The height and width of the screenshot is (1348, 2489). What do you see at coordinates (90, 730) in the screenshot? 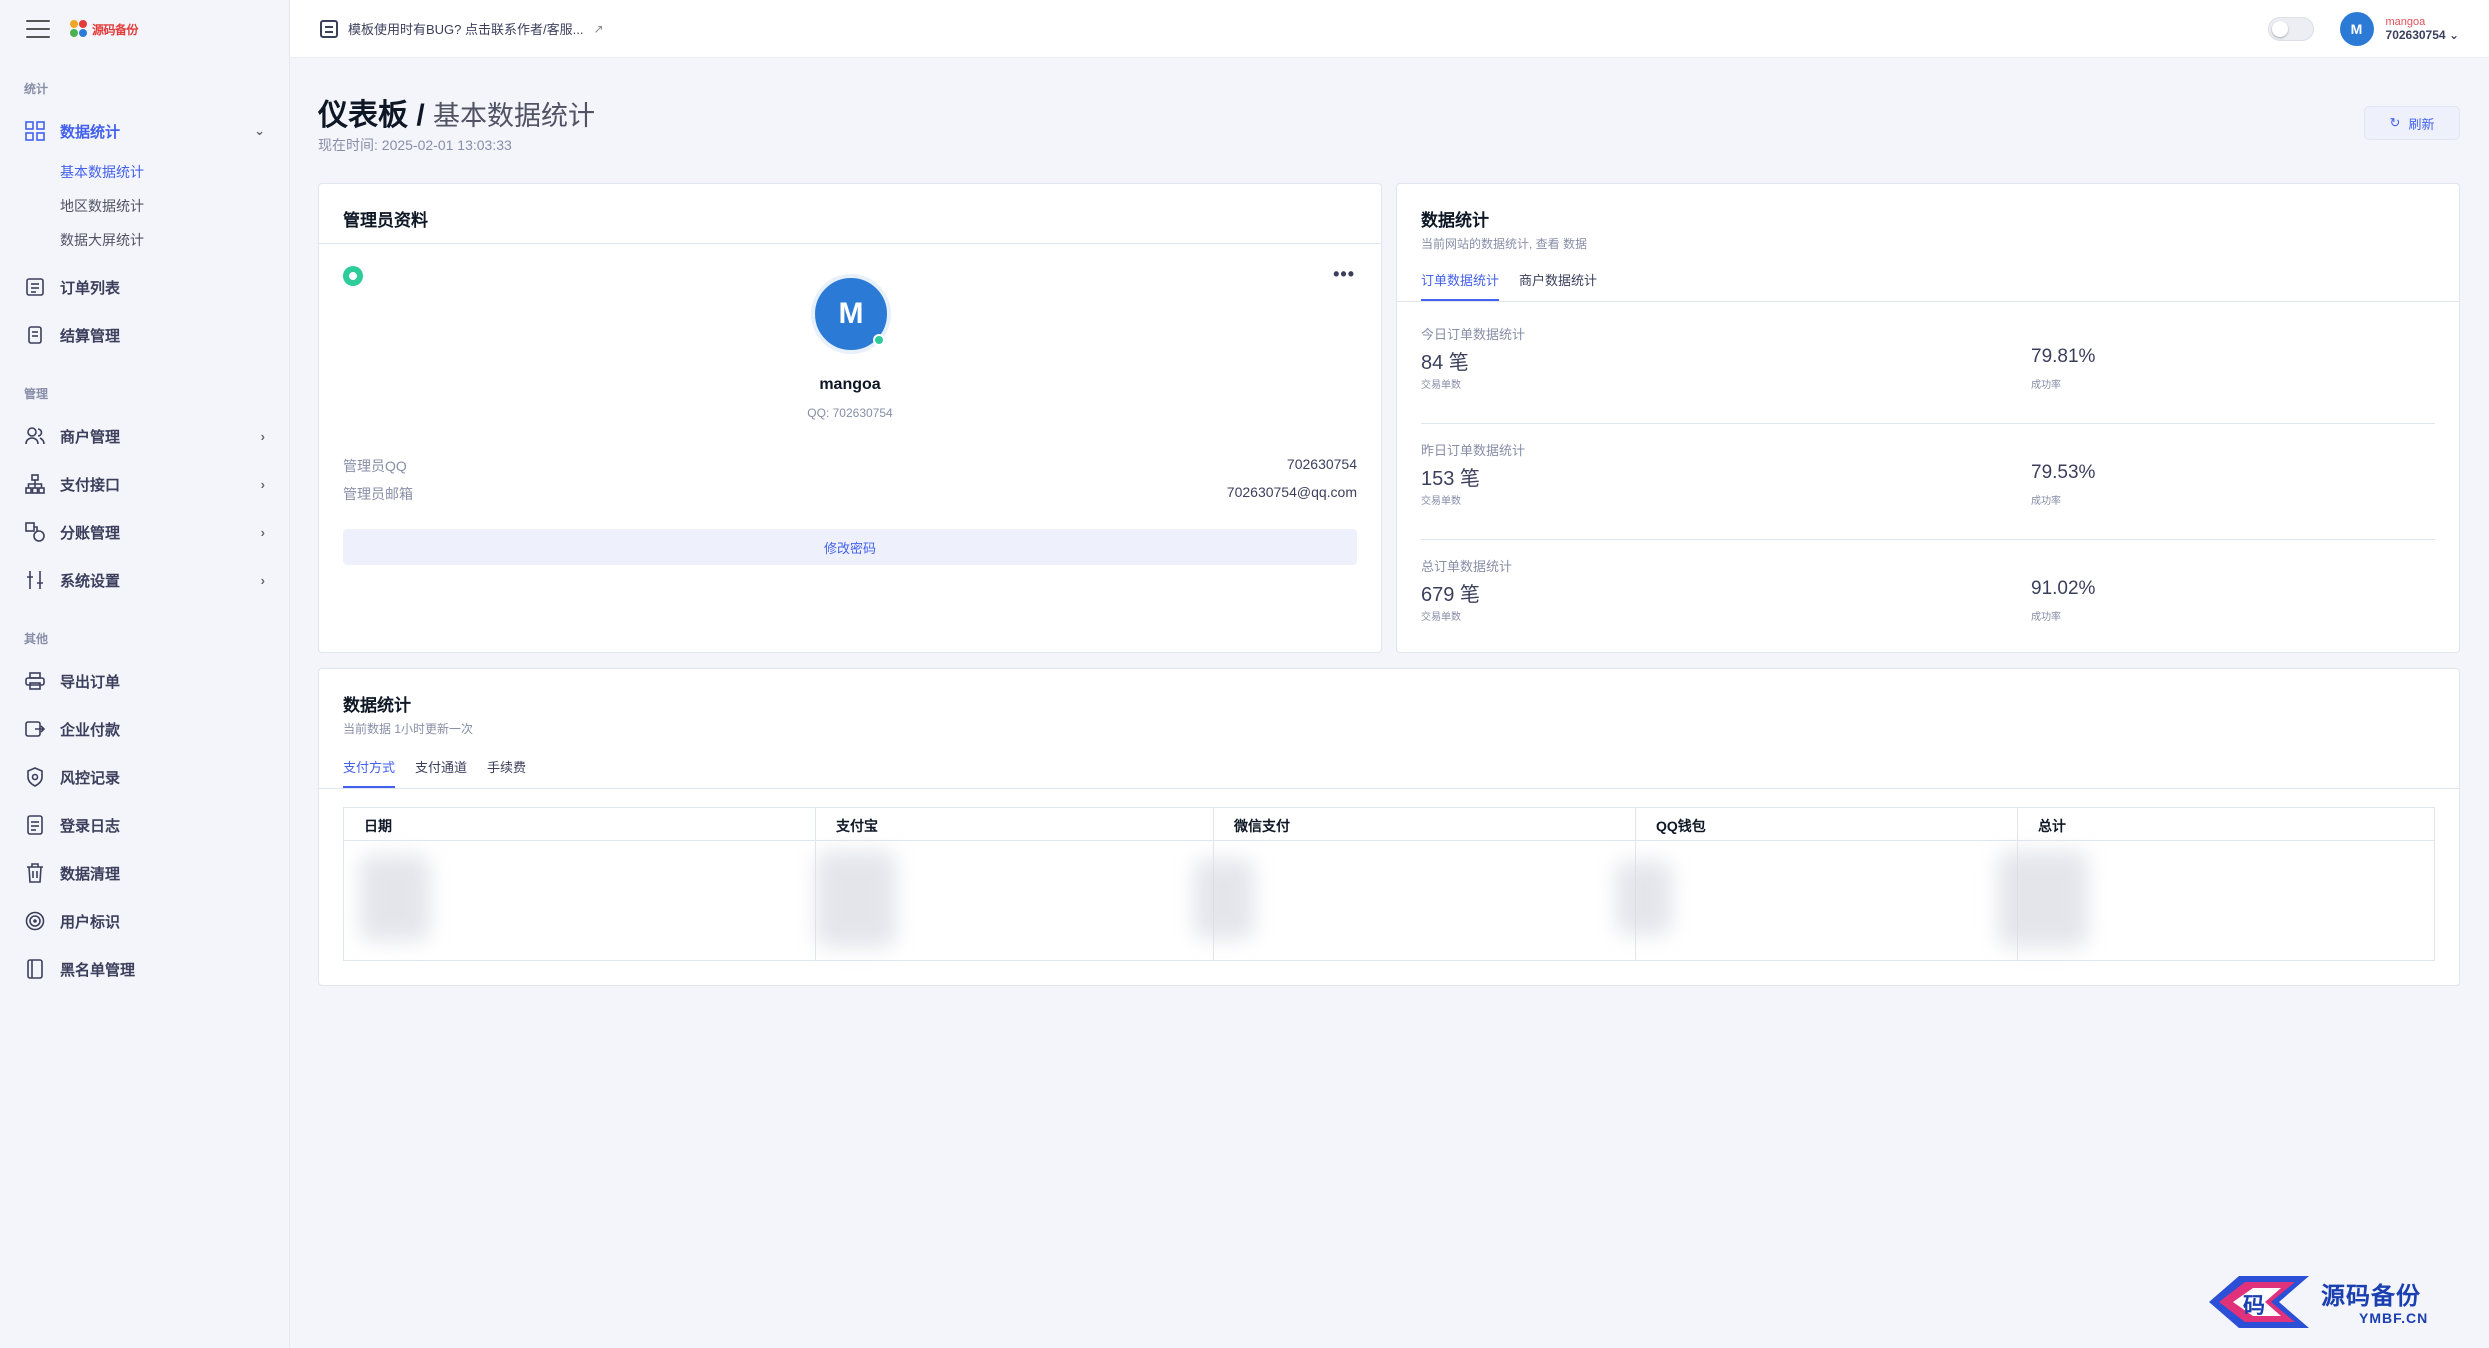
I see `sidebar-item-label: 企业付款` at bounding box center [90, 730].